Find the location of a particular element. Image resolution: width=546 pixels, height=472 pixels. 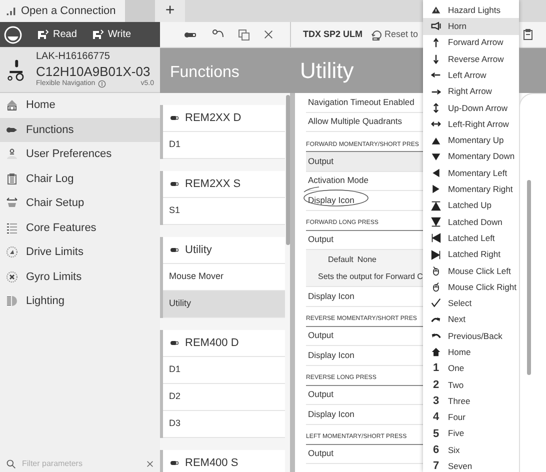

read-button: Read is located at coordinates (56, 34).